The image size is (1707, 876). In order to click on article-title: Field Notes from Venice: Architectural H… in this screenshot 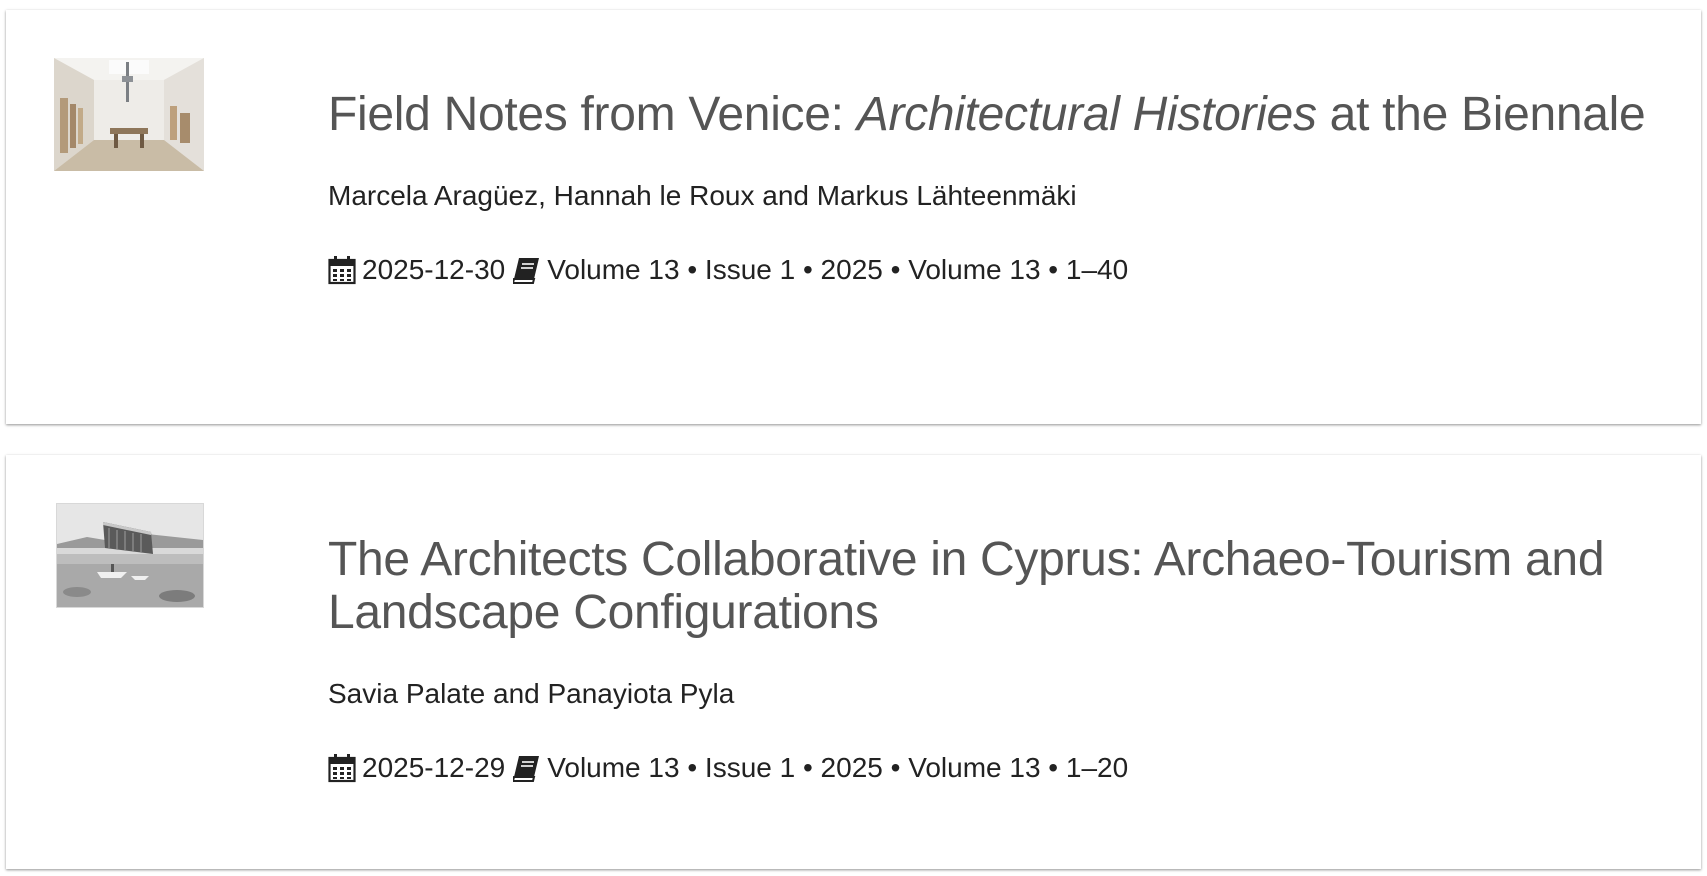, I will do `click(994, 114)`.